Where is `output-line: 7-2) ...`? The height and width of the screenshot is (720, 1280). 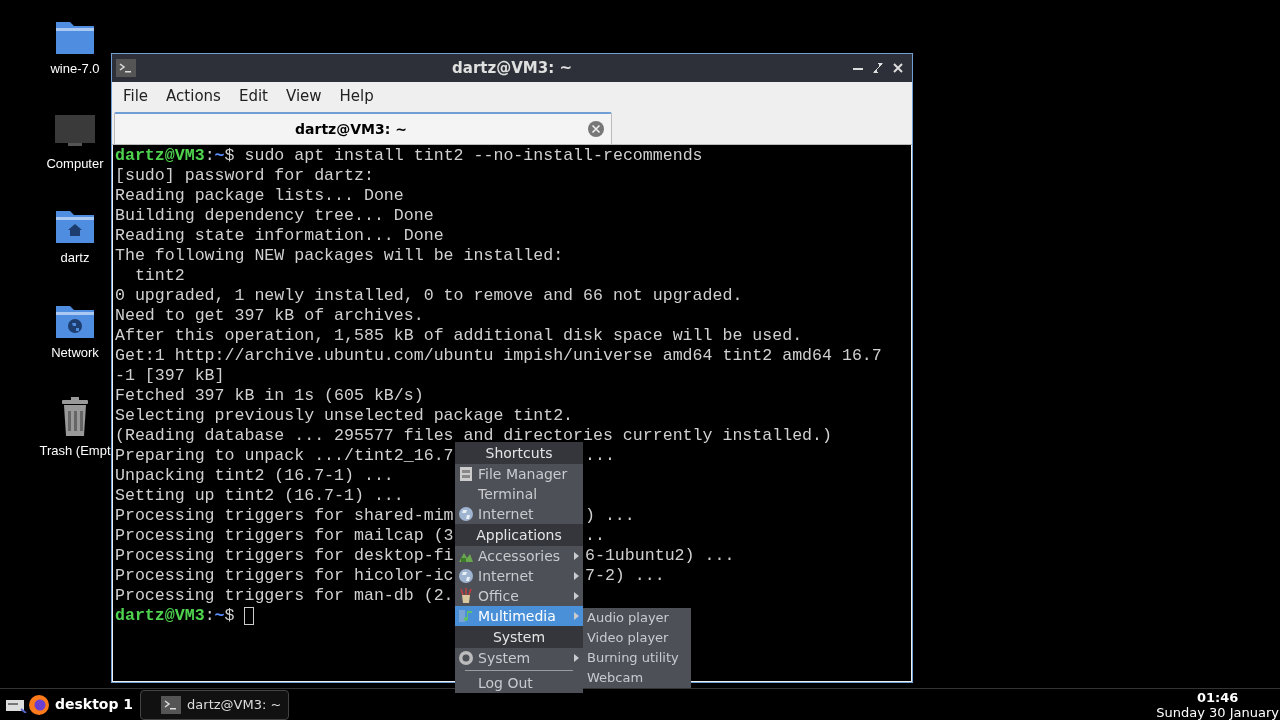
output-line: 7-2) ... is located at coordinates (625, 576).